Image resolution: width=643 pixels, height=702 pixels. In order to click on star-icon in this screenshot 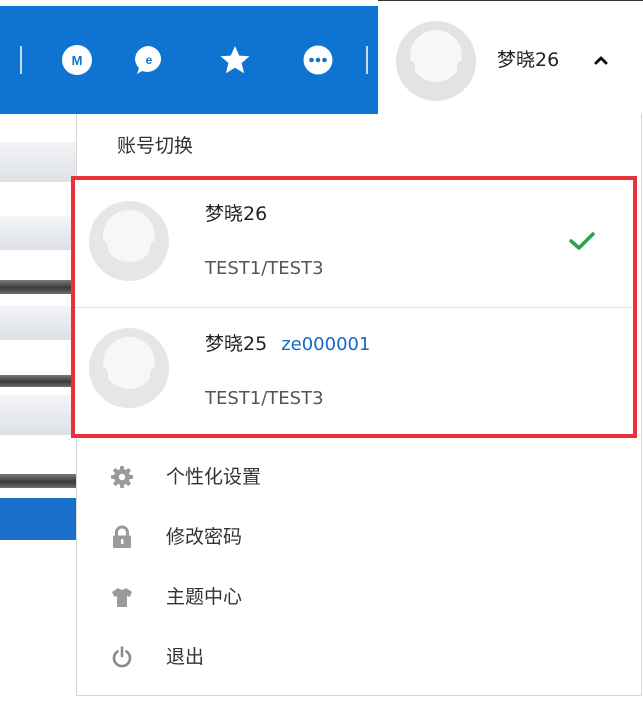, I will do `click(235, 60)`.